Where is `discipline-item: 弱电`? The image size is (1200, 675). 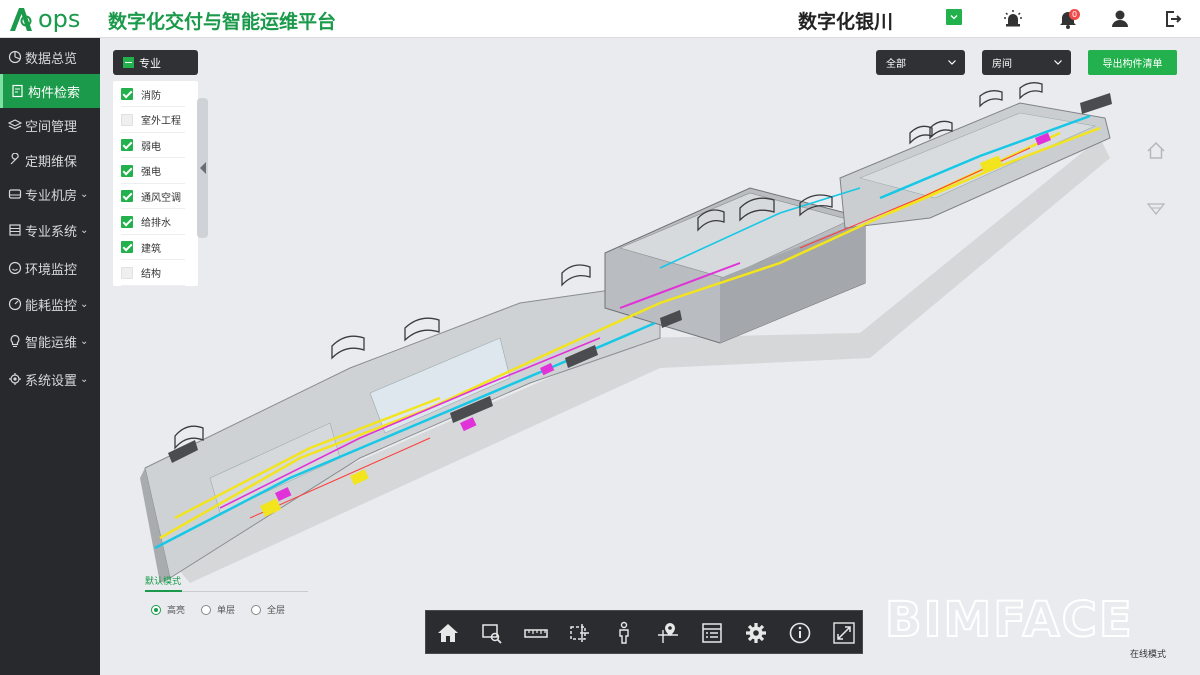
discipline-item: 弱电 is located at coordinates (153, 145).